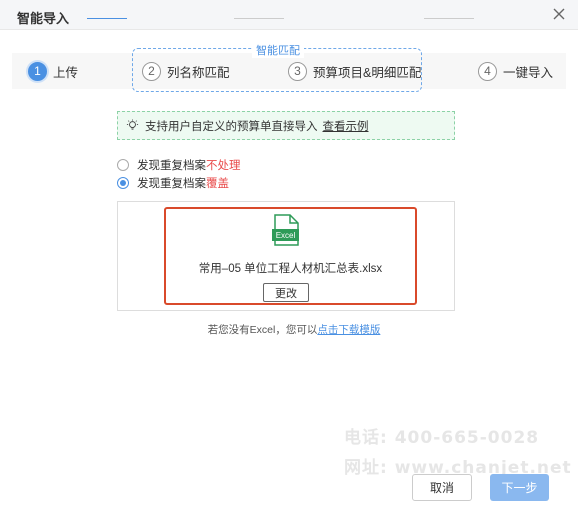  Describe the element at coordinates (231, 126) in the screenshot. I see `tip-text: 支持用户自定义的预算单直接导入` at that location.